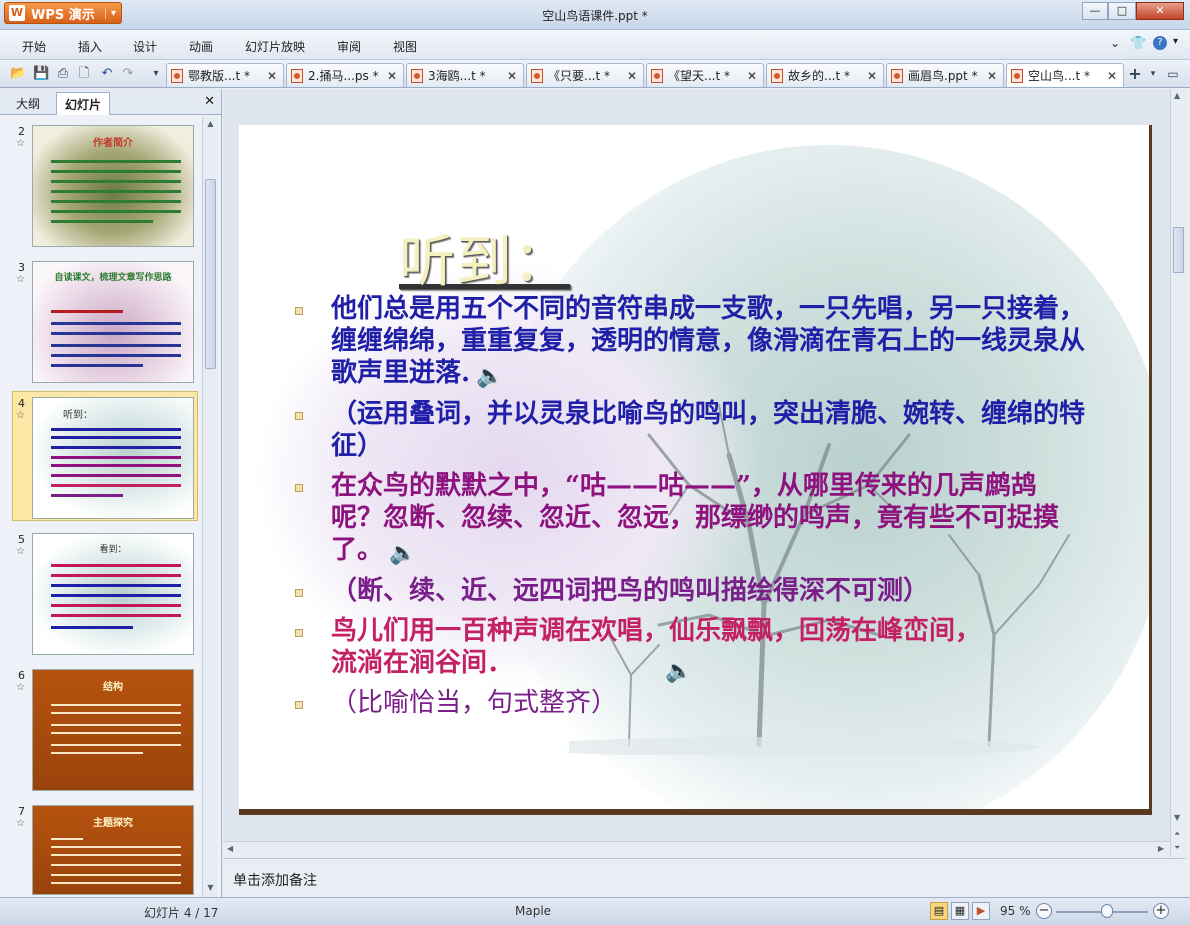 The width and height of the screenshot is (1190, 925). What do you see at coordinates (113, 594) in the screenshot?
I see `slide-thumbnail: 看到：` at bounding box center [113, 594].